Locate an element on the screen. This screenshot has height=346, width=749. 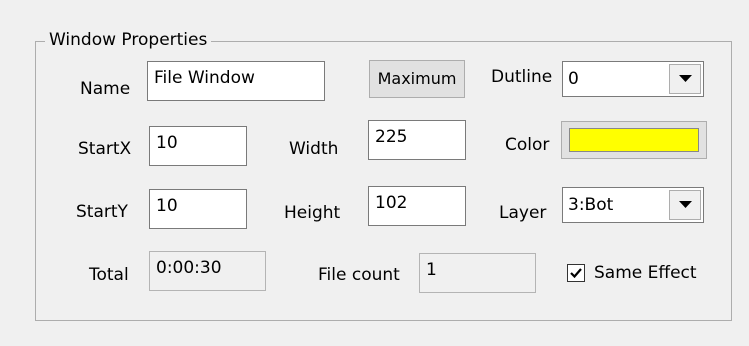
checkmark-icon is located at coordinates (576, 273).